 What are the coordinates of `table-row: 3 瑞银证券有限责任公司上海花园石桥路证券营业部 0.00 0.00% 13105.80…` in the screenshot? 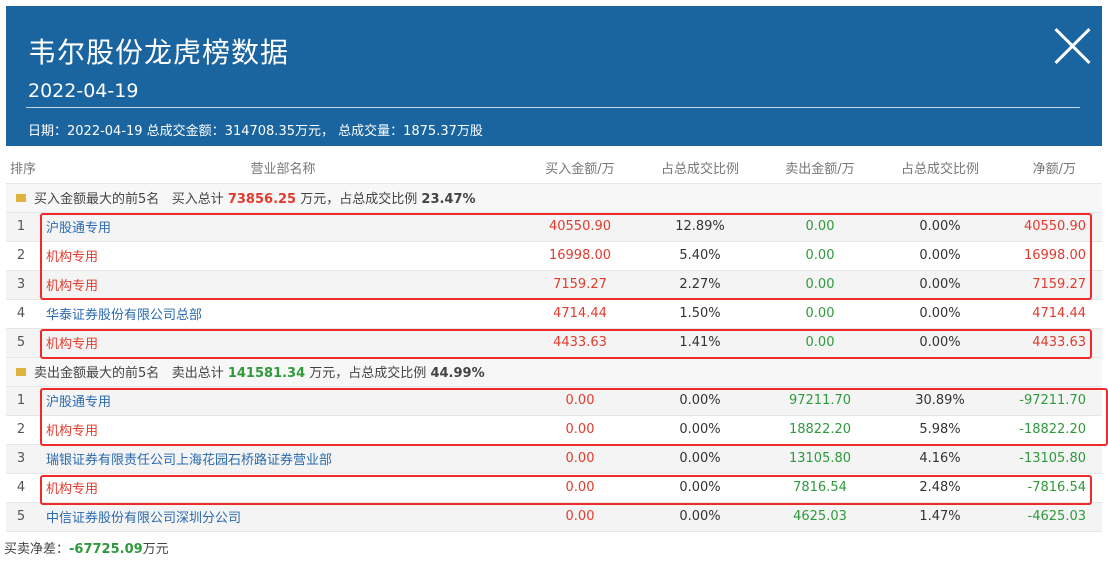 It's located at (554, 459).